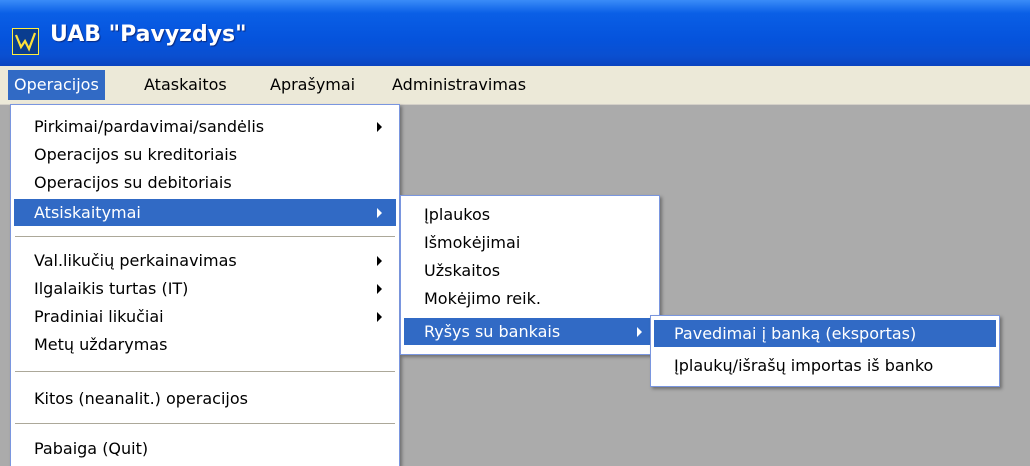 The width and height of the screenshot is (1030, 466). What do you see at coordinates (205, 212) in the screenshot?
I see `menu-item-atsiskaitymai: Atsiskaitymai` at bounding box center [205, 212].